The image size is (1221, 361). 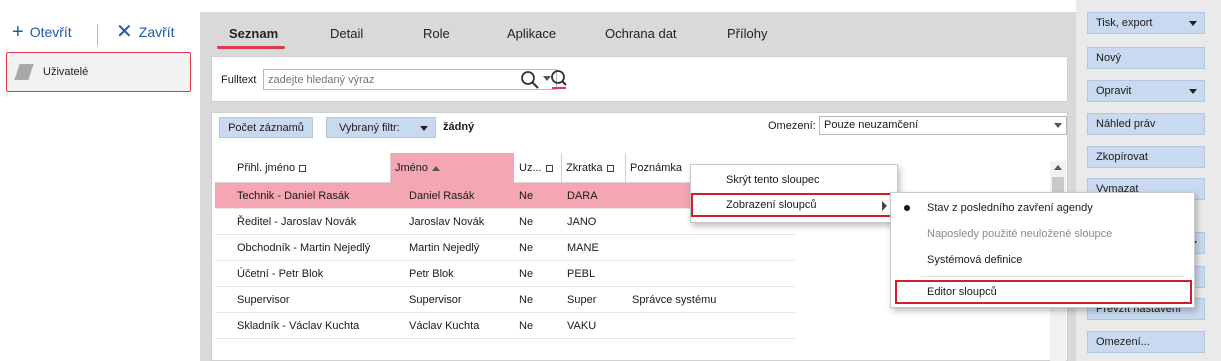 What do you see at coordinates (24, 72) in the screenshot?
I see `module-icon` at bounding box center [24, 72].